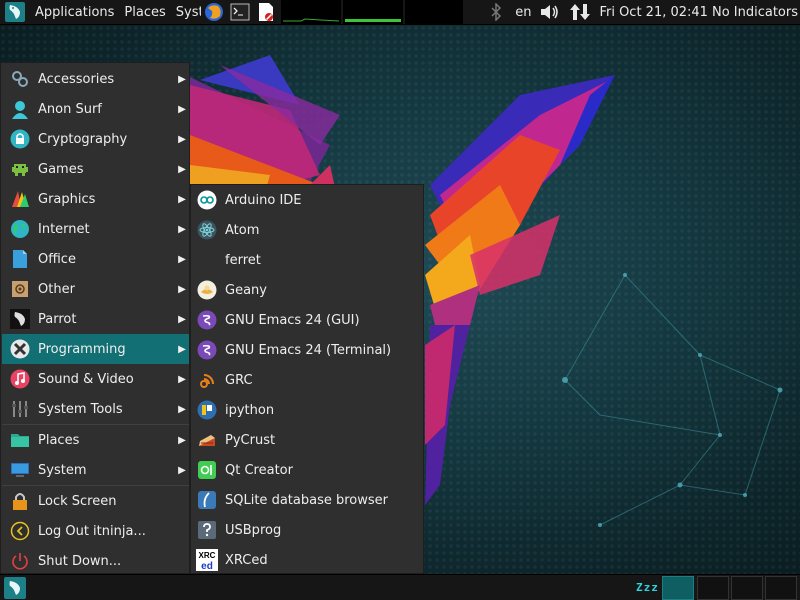 The image size is (800, 600). Describe the element at coordinates (144, 12) in the screenshot. I see `places-menu: Places` at that location.